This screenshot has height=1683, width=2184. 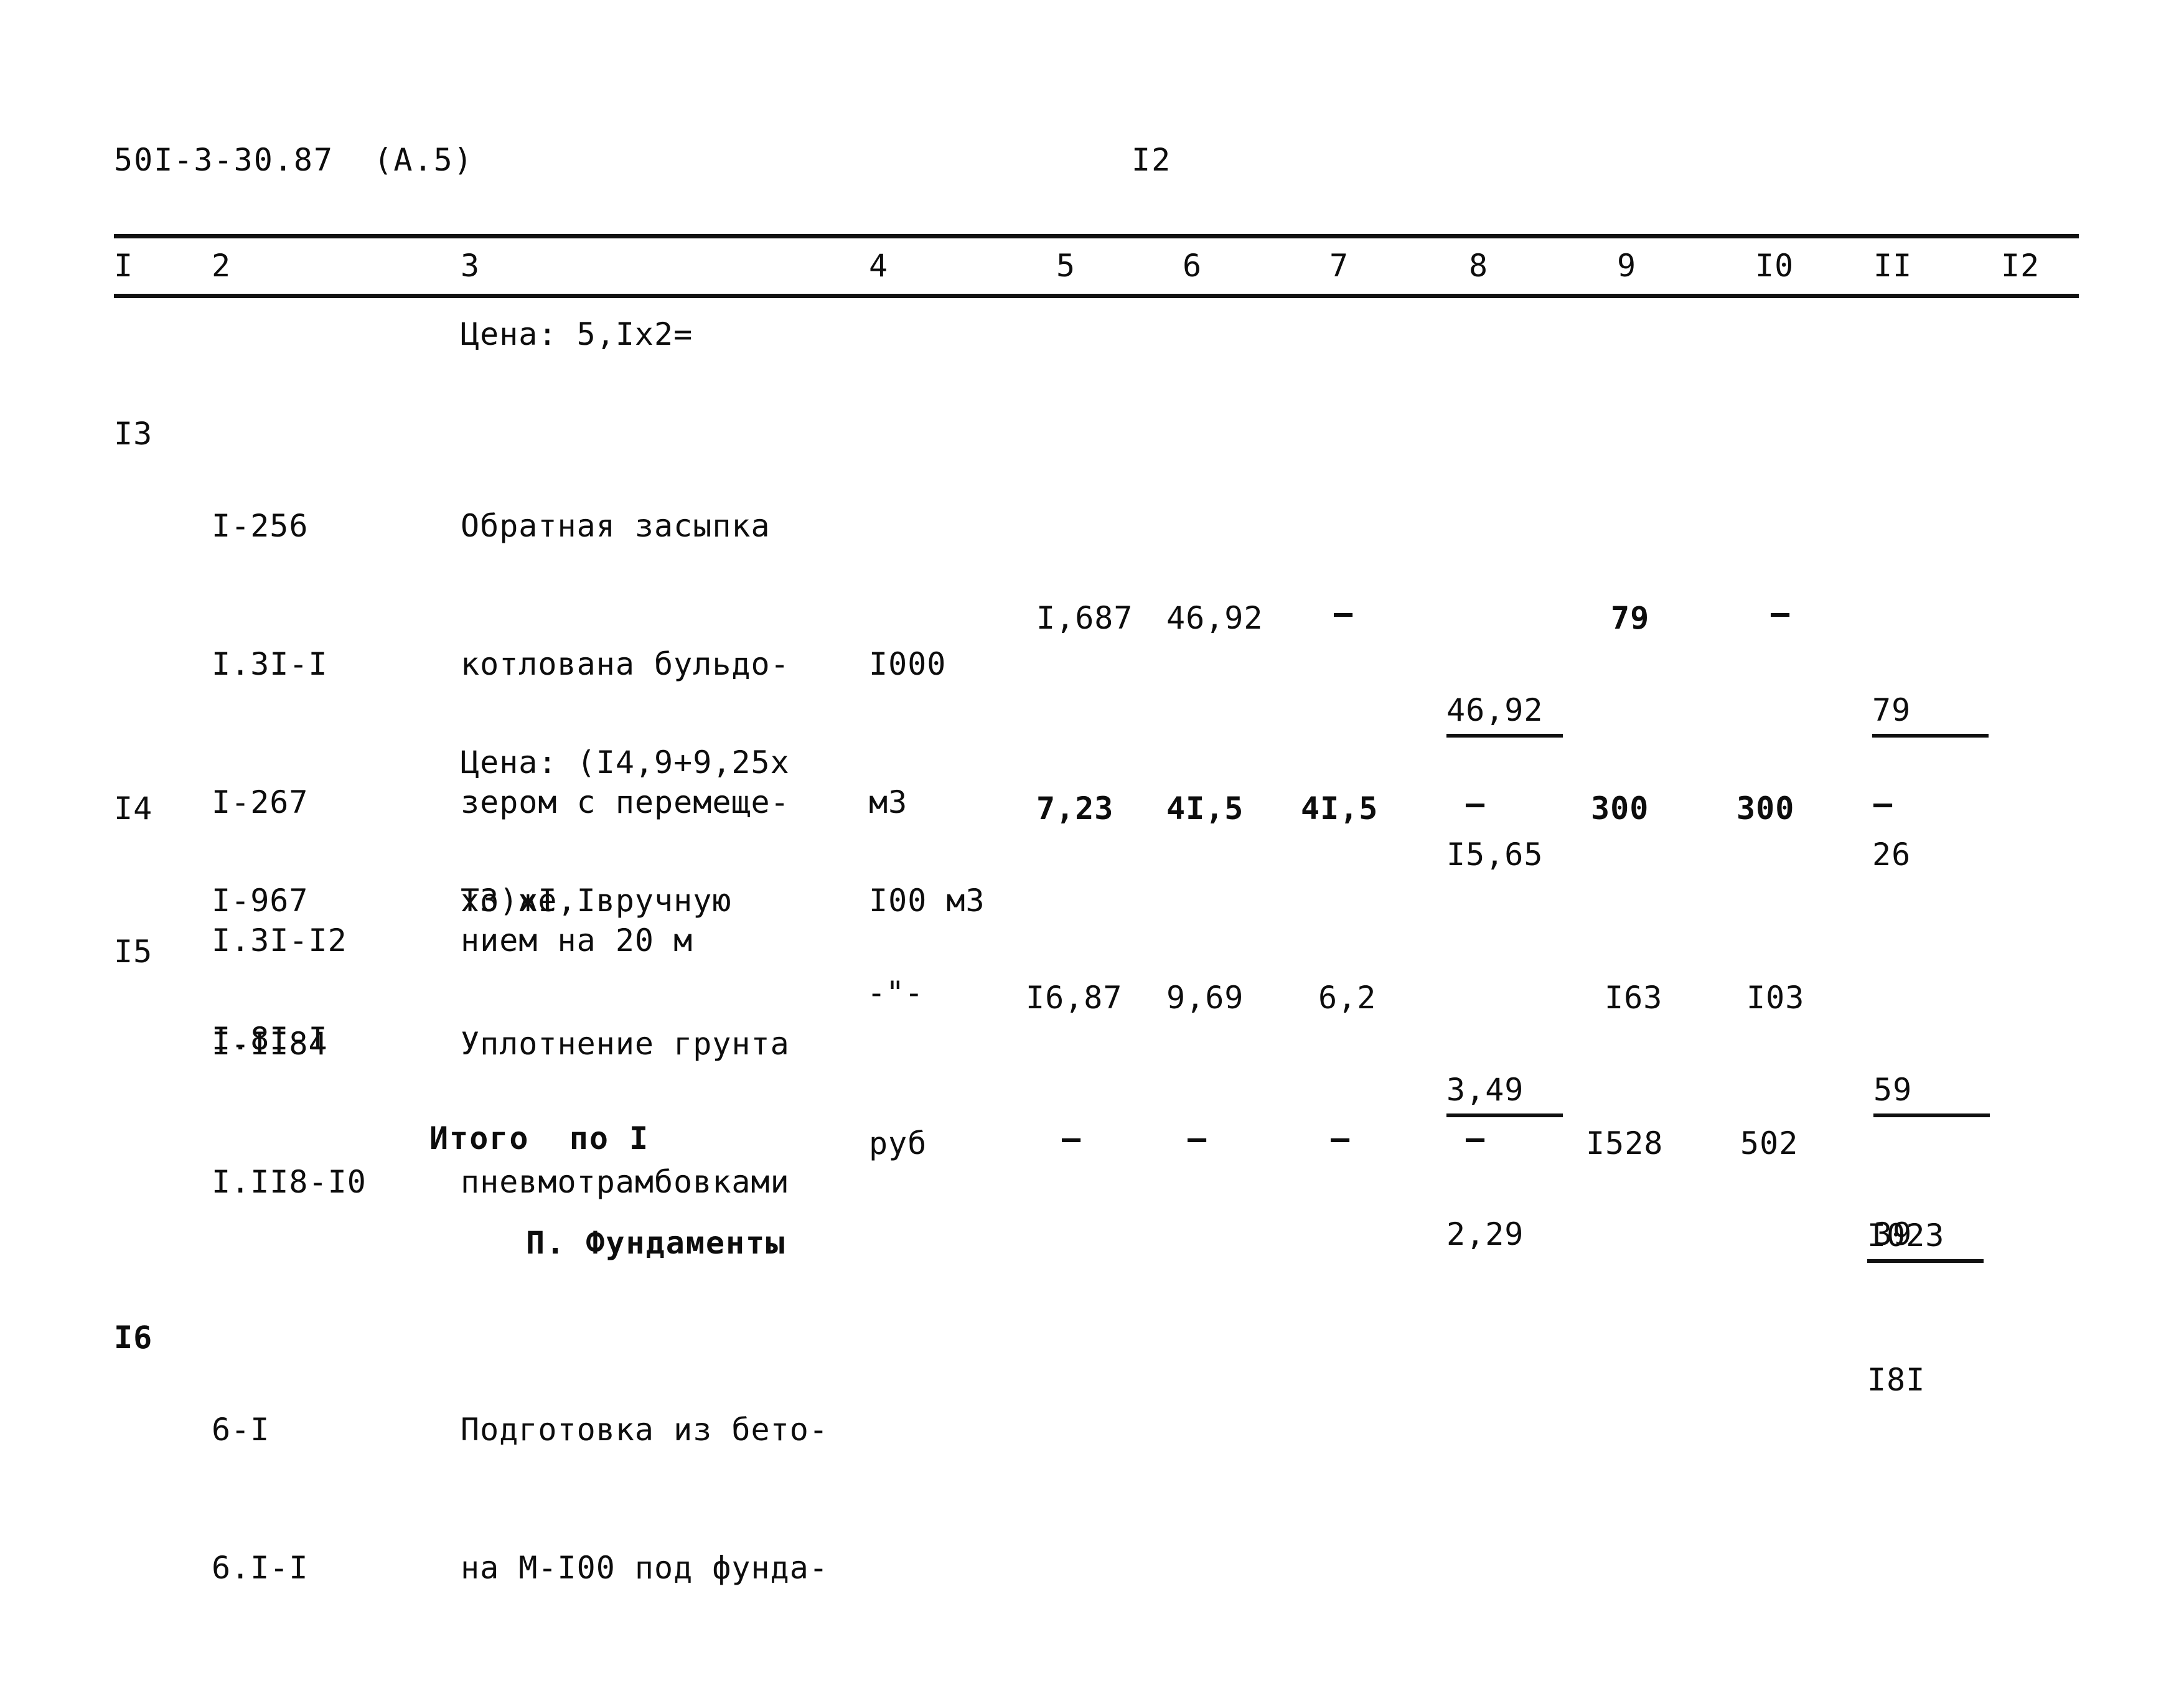 I want to click on table-rule-top, so click(x=1096, y=236).